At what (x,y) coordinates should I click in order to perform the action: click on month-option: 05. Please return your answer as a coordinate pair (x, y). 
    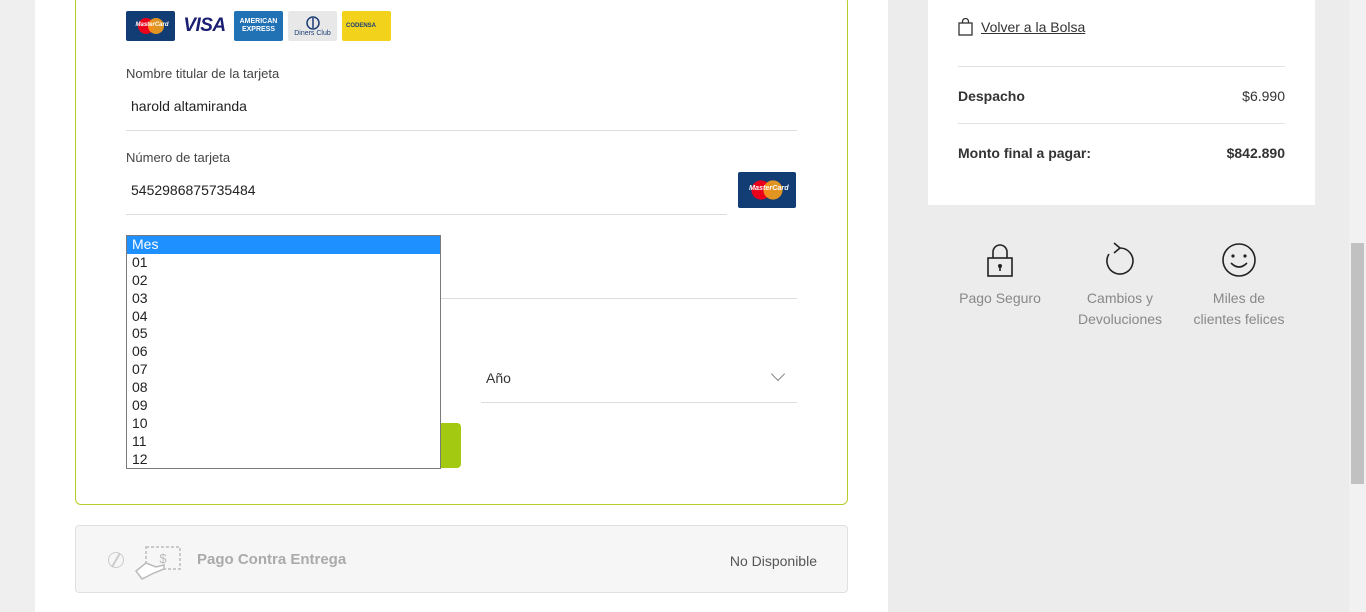
    Looking at the image, I should click on (283, 334).